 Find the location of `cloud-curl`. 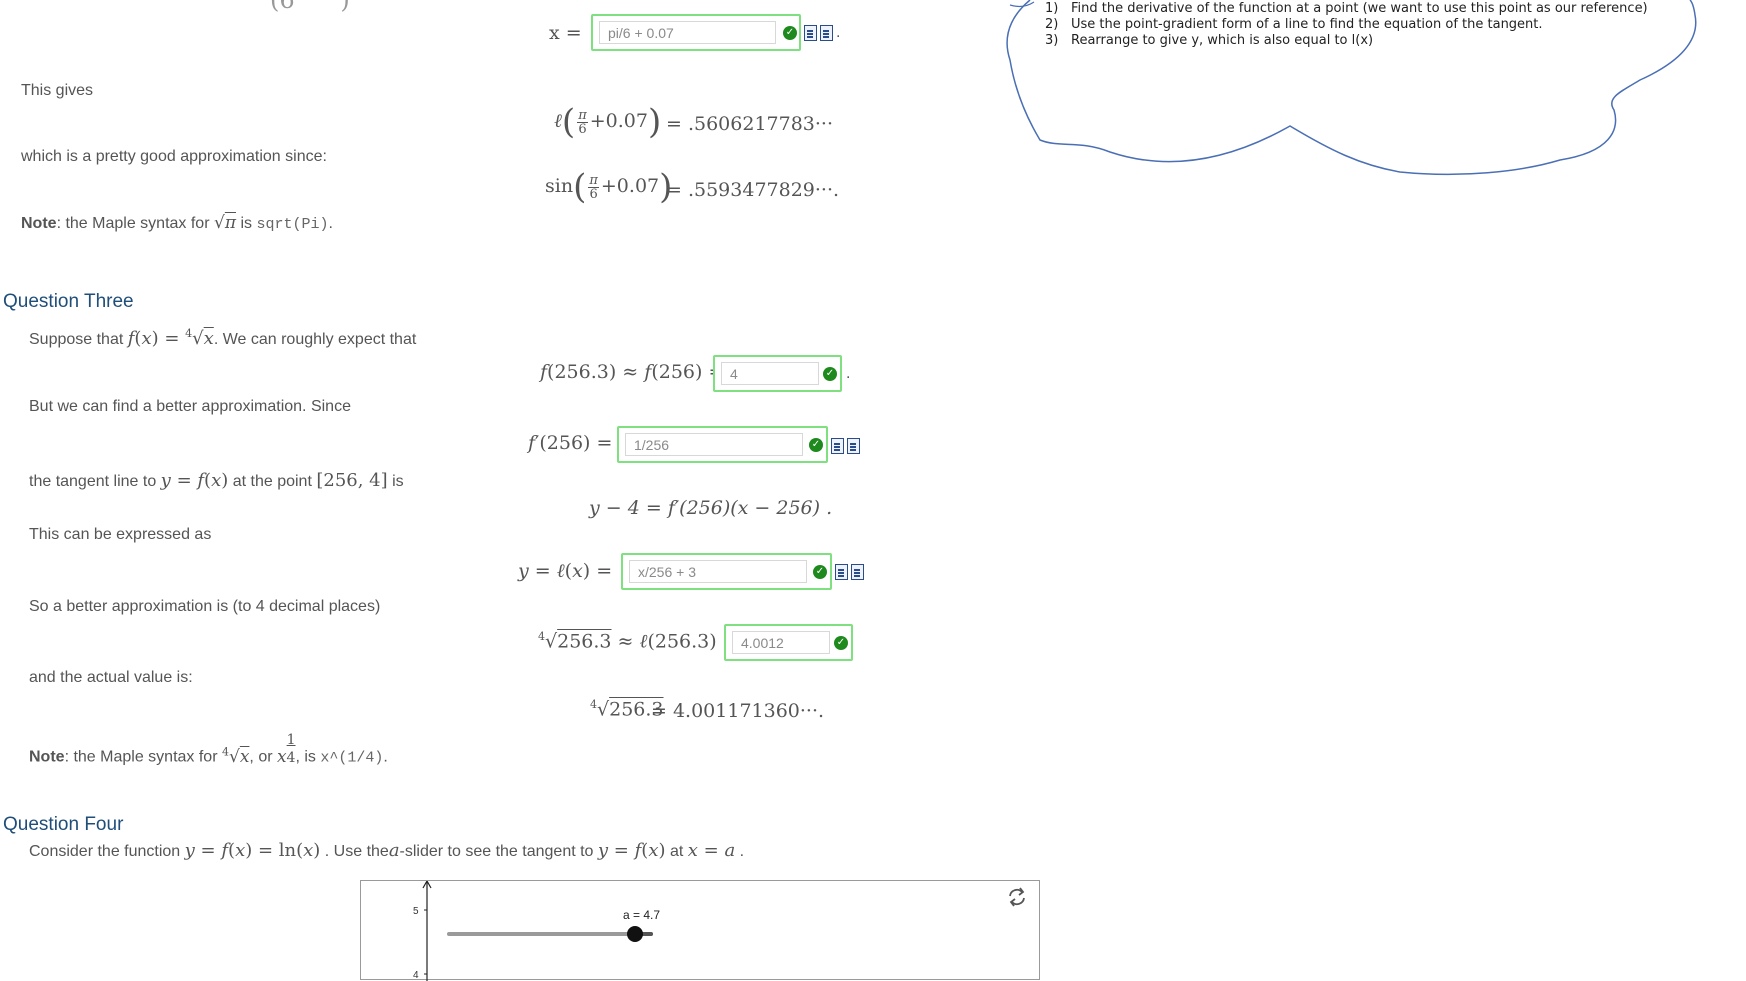

cloud-curl is located at coordinates (1022, 4).